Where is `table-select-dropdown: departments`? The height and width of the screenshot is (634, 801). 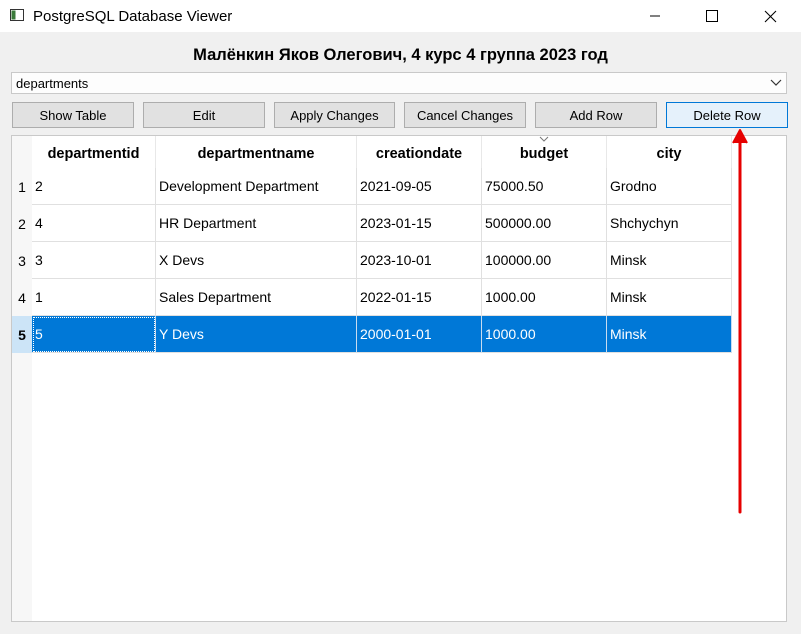
table-select-dropdown: departments is located at coordinates (399, 83).